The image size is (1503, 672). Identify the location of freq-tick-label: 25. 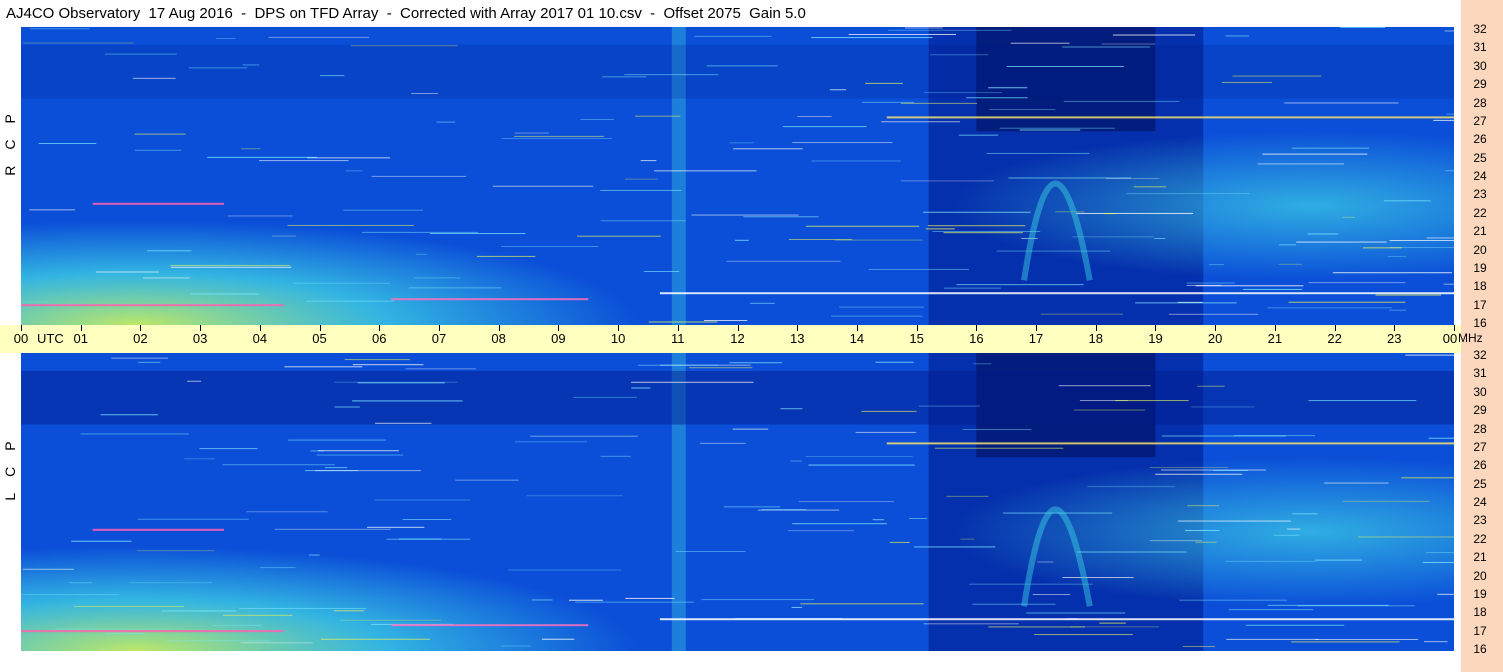
(1480, 157).